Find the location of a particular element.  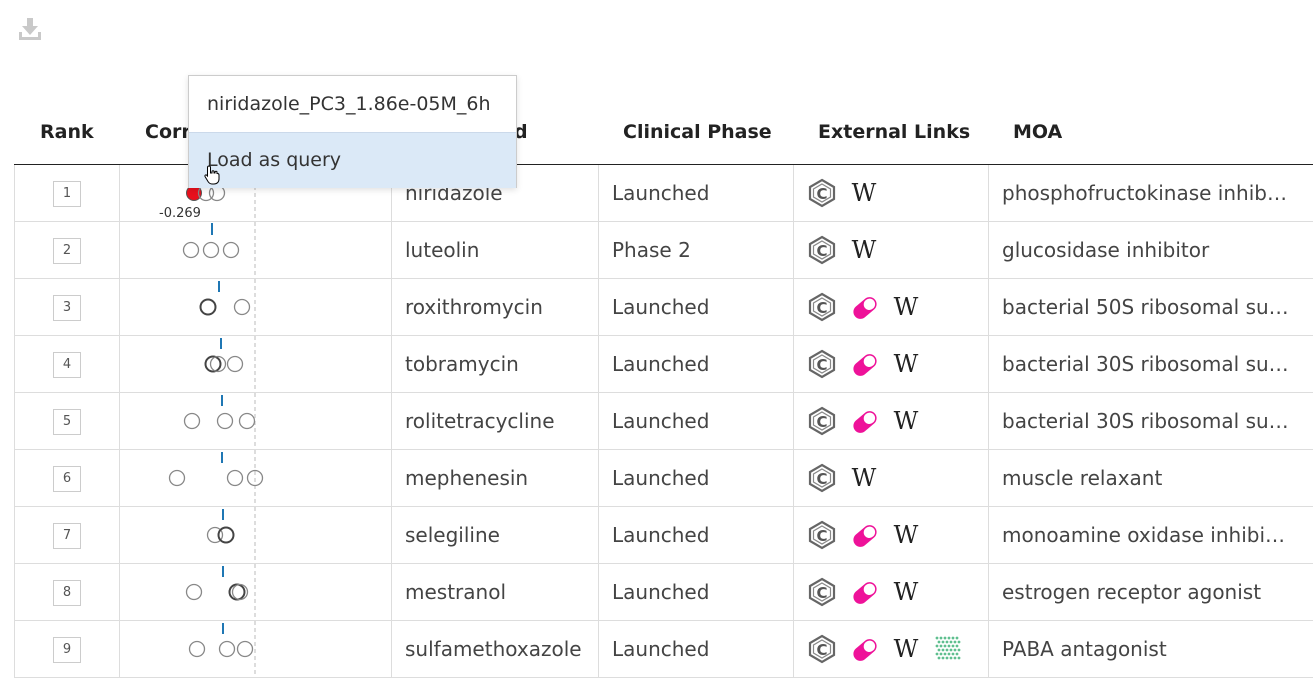

compound-name: sulfamethoxazole is located at coordinates (493, 649).